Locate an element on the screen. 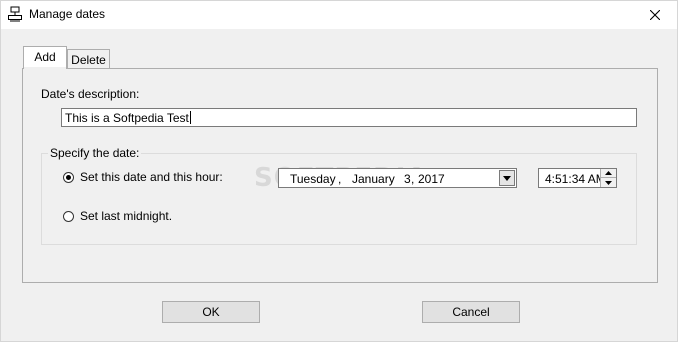  arrow-down-icon is located at coordinates (608, 182).